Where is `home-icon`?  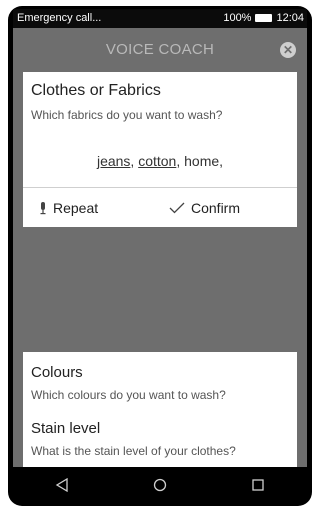 home-icon is located at coordinates (160, 485).